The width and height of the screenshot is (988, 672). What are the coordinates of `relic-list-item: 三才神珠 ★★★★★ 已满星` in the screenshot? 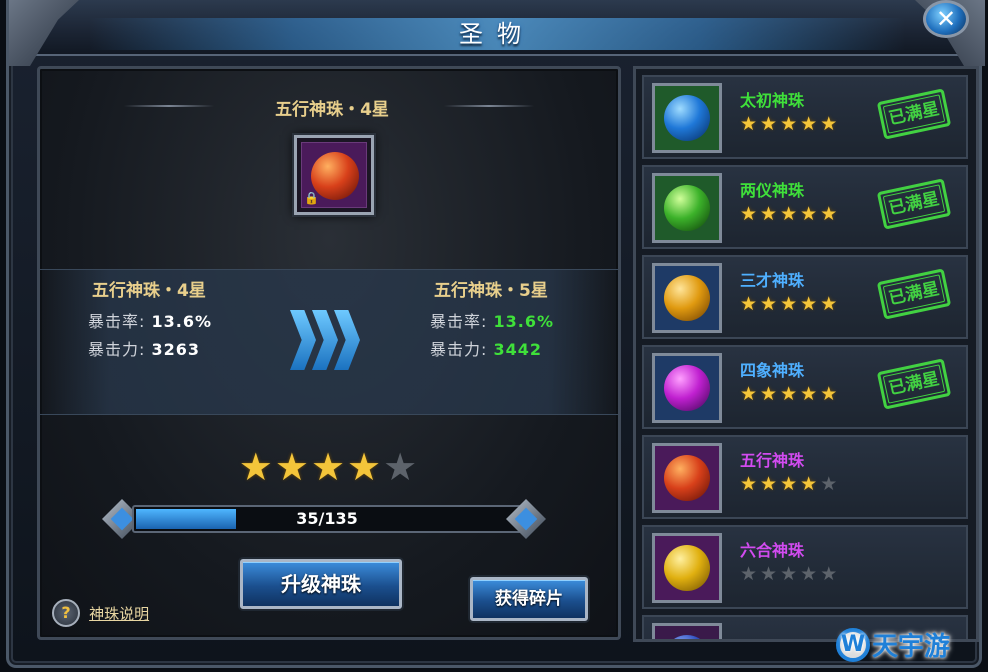 It's located at (805, 297).